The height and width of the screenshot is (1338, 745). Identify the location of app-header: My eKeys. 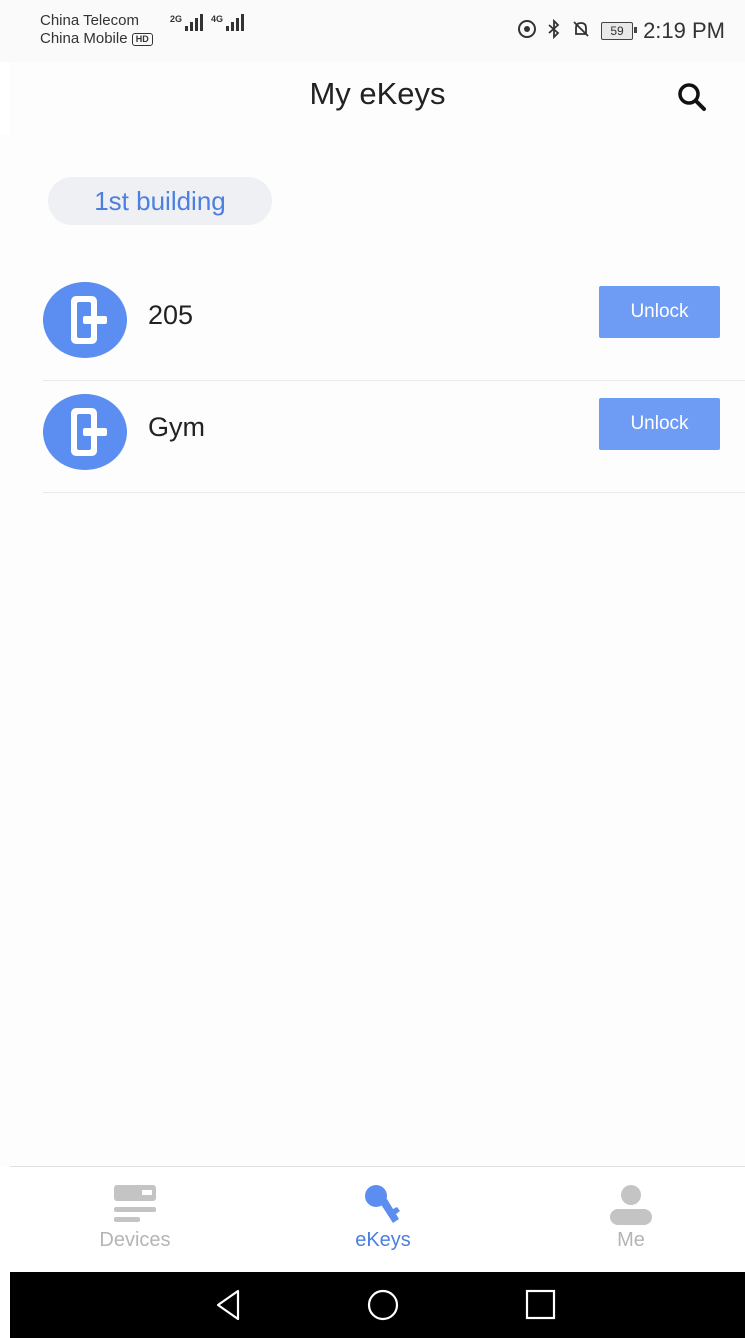
(377, 98).